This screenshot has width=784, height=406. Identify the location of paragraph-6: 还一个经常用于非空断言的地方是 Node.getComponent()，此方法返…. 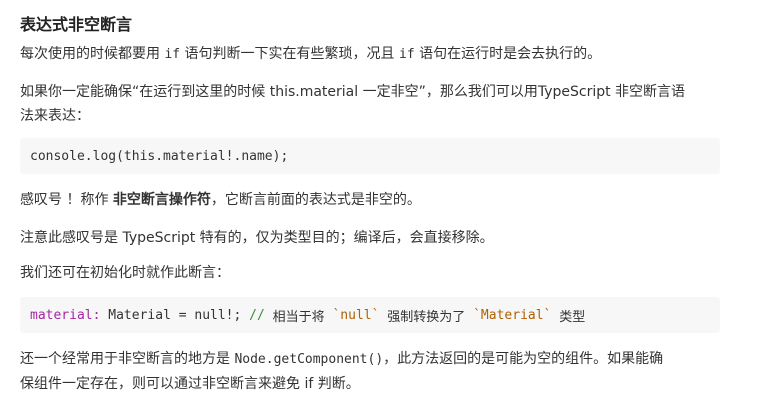
(370, 371).